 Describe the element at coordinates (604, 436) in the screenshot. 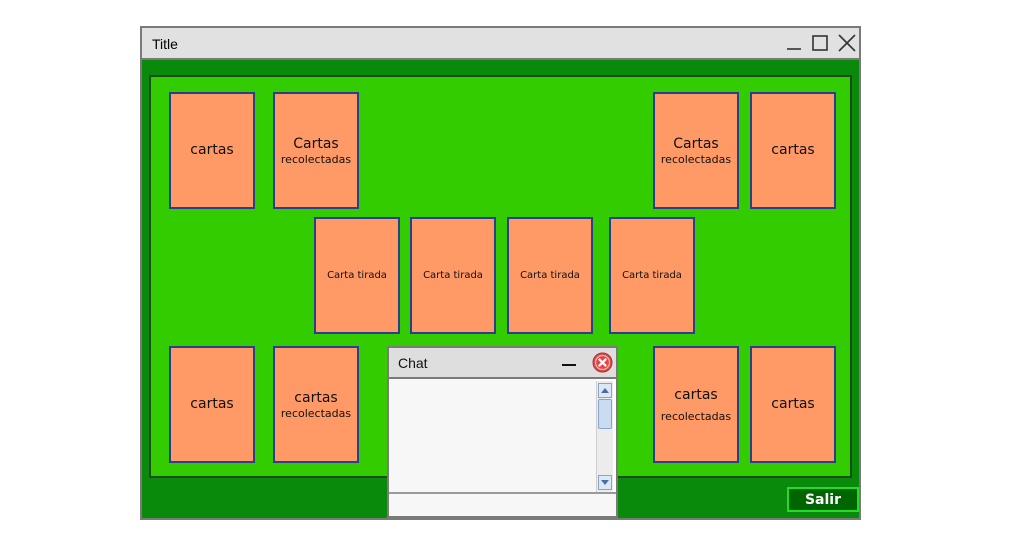

I see `chat-scrollbar` at that location.